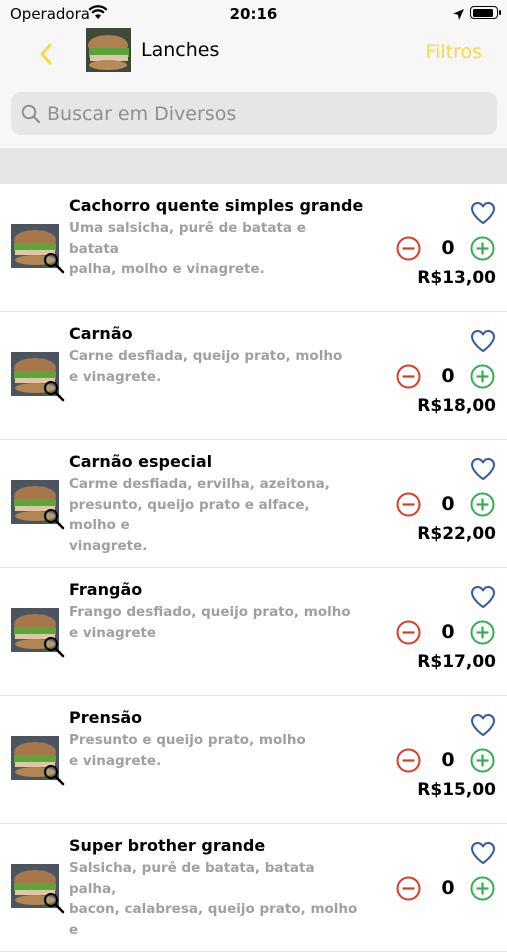  Describe the element at coordinates (167, 845) in the screenshot. I see `product-name: Super brother grande` at that location.